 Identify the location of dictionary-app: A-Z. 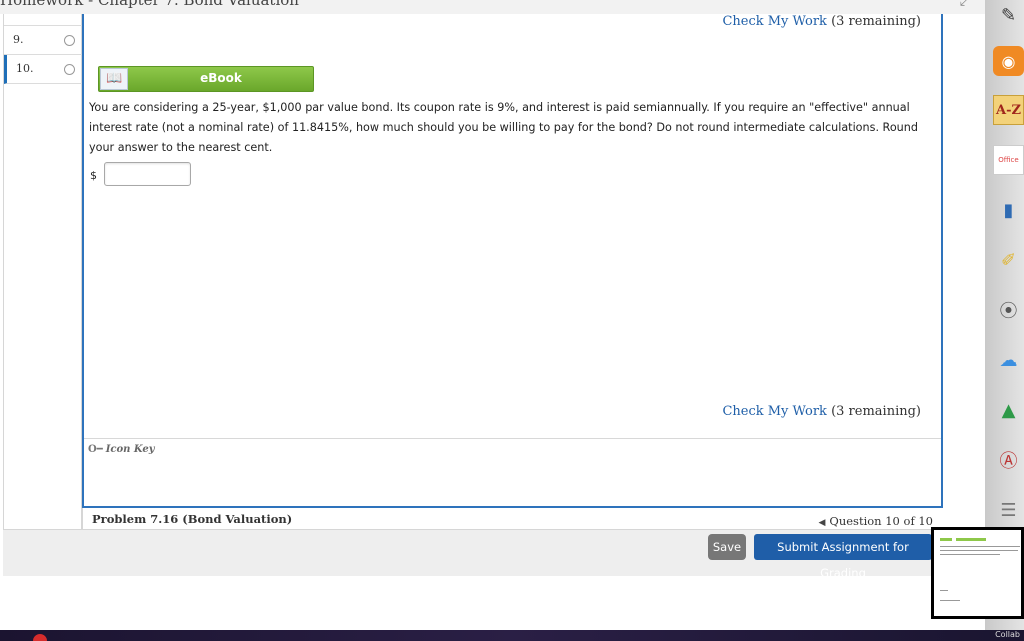
(1008, 110).